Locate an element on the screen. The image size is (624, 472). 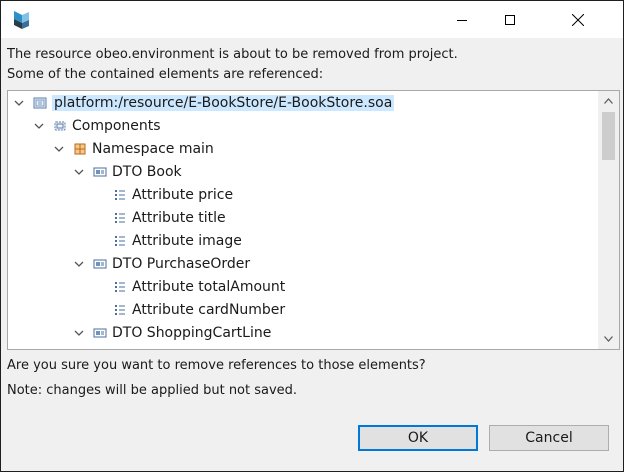
tree-item-components: Components is located at coordinates (96, 126).